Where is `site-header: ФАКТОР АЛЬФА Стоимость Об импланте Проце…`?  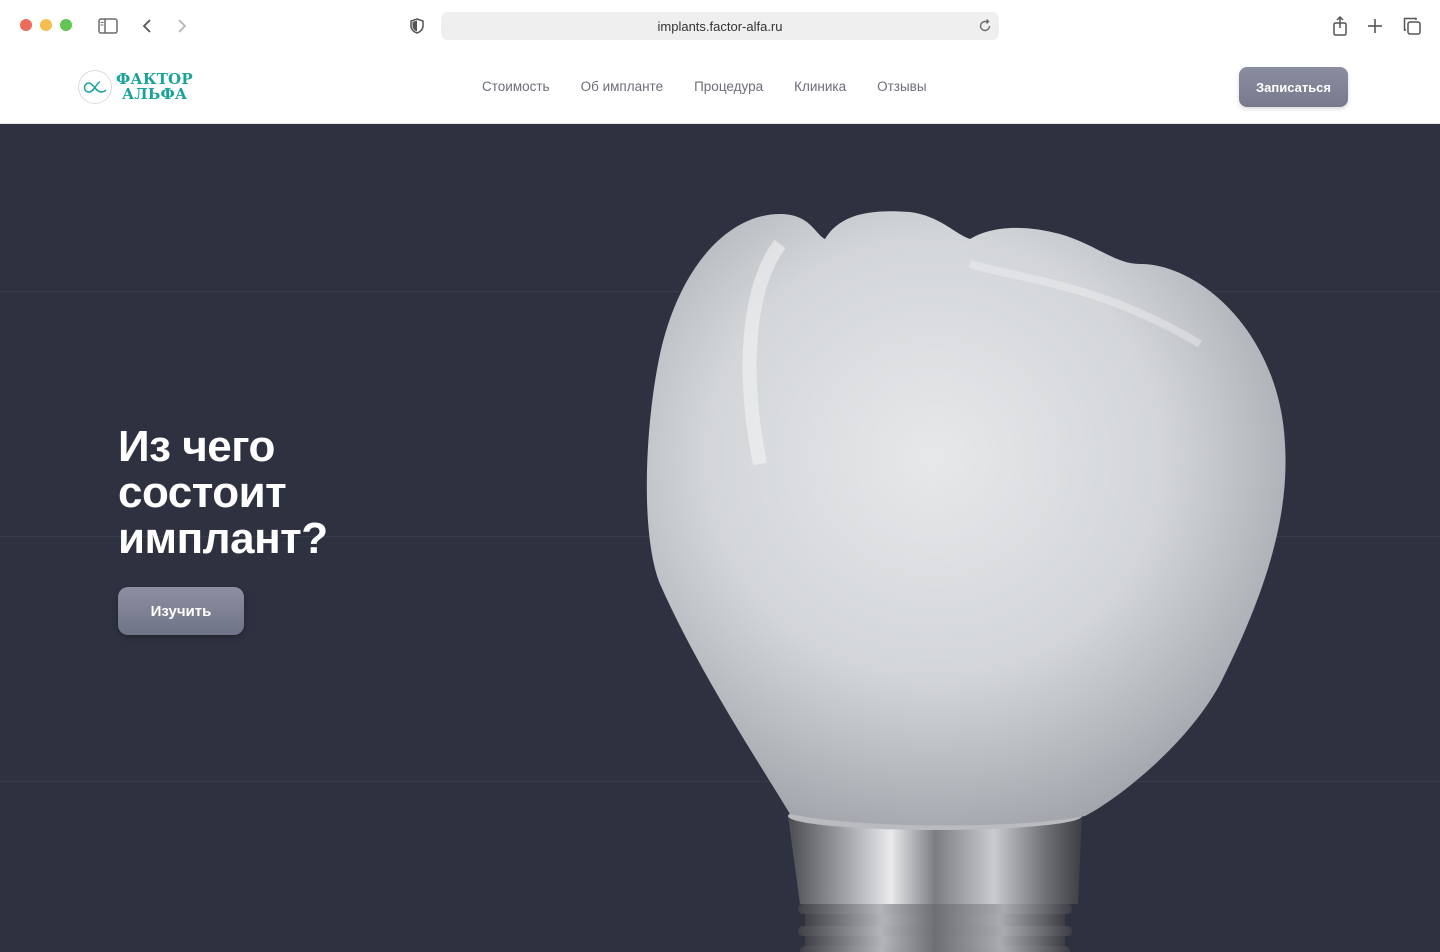 site-header: ФАКТОР АЛЬФА Стоимость Об импланте Проце… is located at coordinates (720, 88).